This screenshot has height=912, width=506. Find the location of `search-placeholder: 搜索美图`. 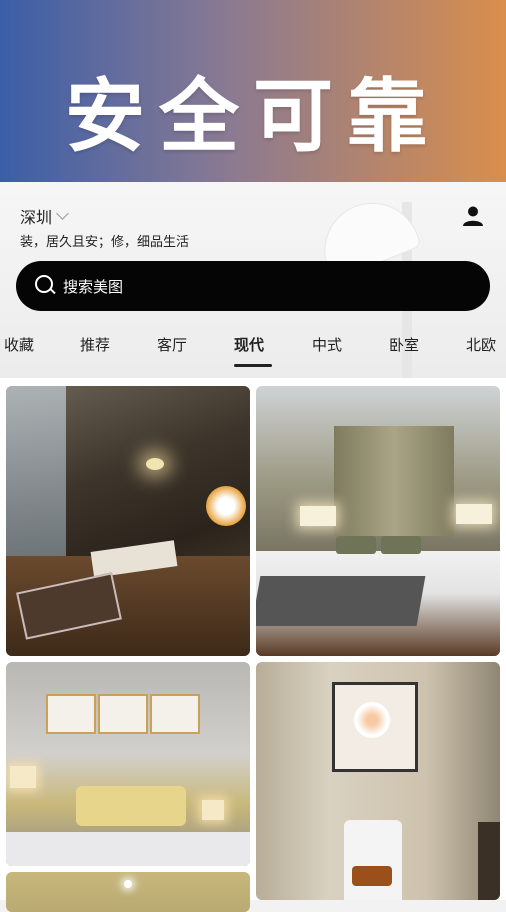

search-placeholder: 搜索美图 is located at coordinates (93, 286).